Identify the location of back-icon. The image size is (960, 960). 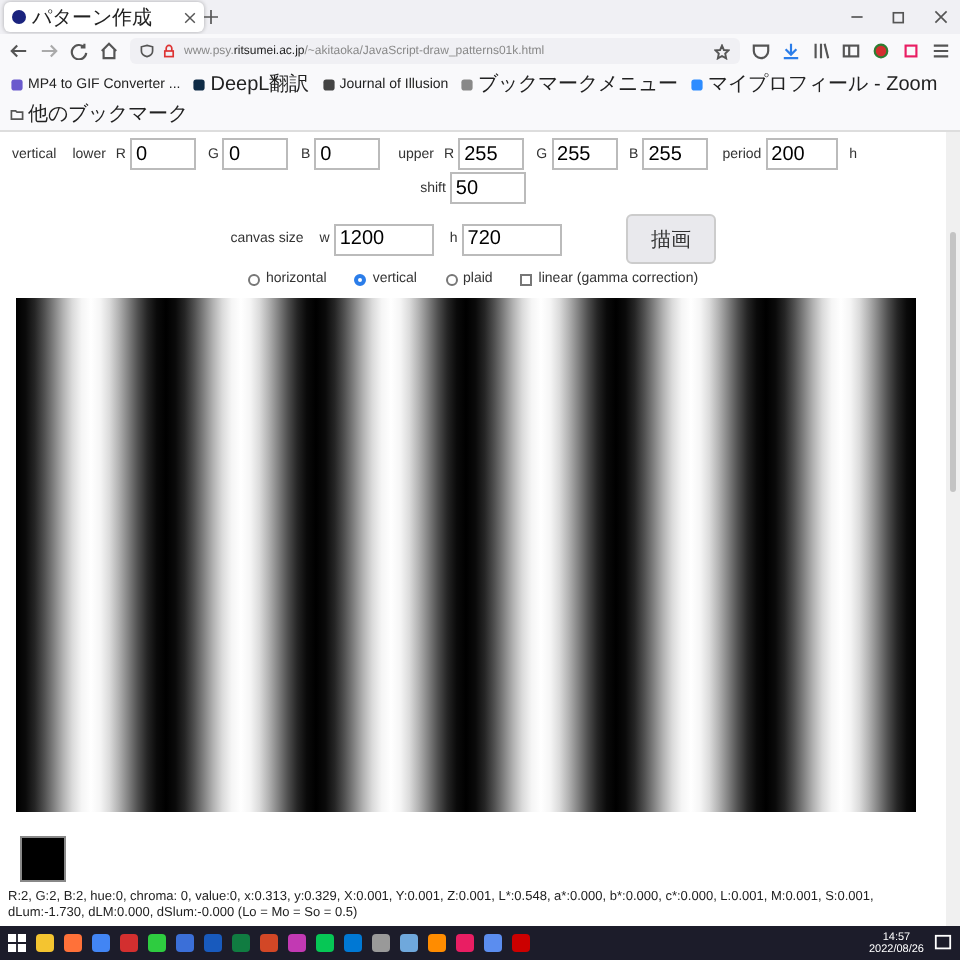
(19, 51).